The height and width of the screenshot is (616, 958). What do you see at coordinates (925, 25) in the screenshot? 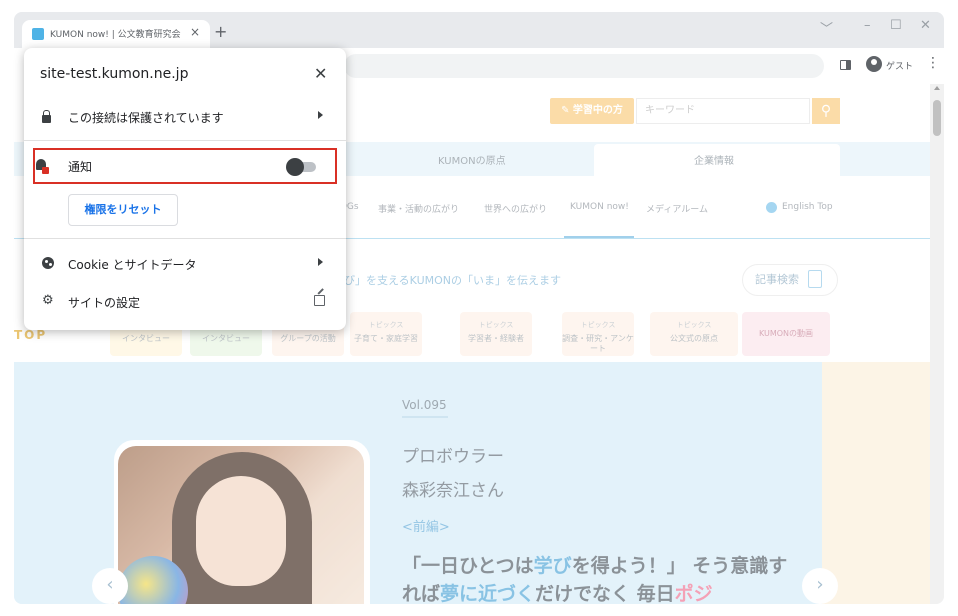
I see `close-window-button: ✕` at bounding box center [925, 25].